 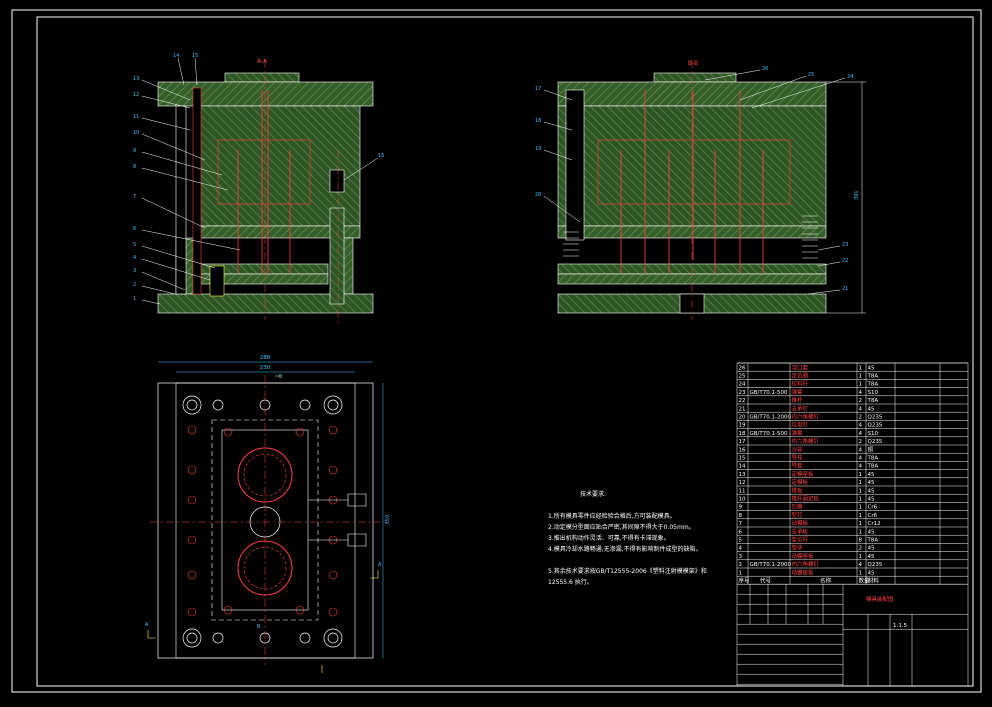 I want to click on section-mark-a-right: A, so click(x=380, y=565).